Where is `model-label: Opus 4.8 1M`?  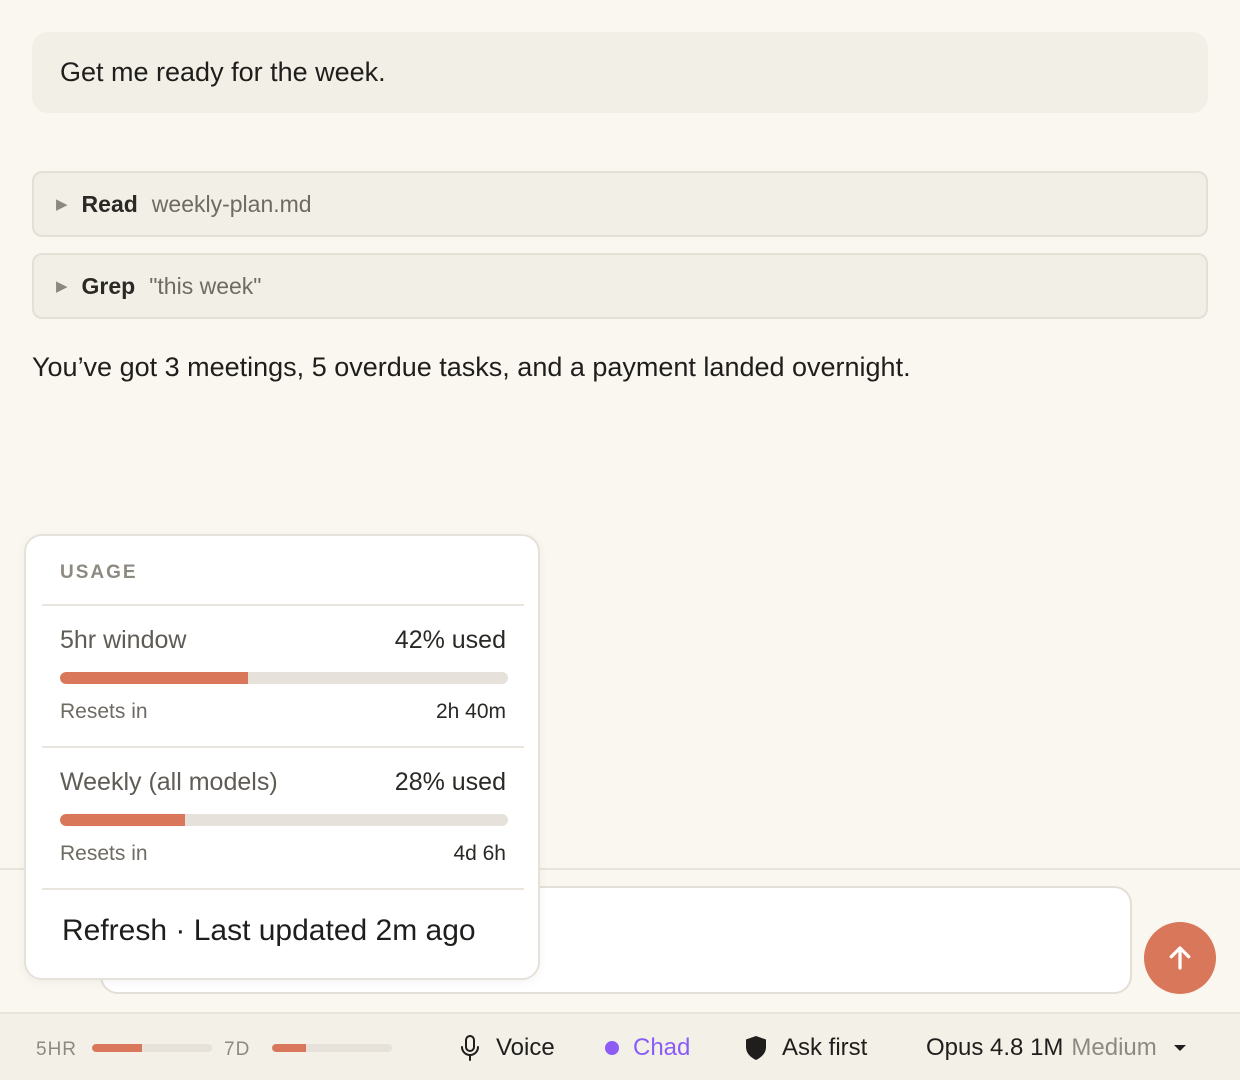 model-label: Opus 4.8 1M is located at coordinates (995, 1047).